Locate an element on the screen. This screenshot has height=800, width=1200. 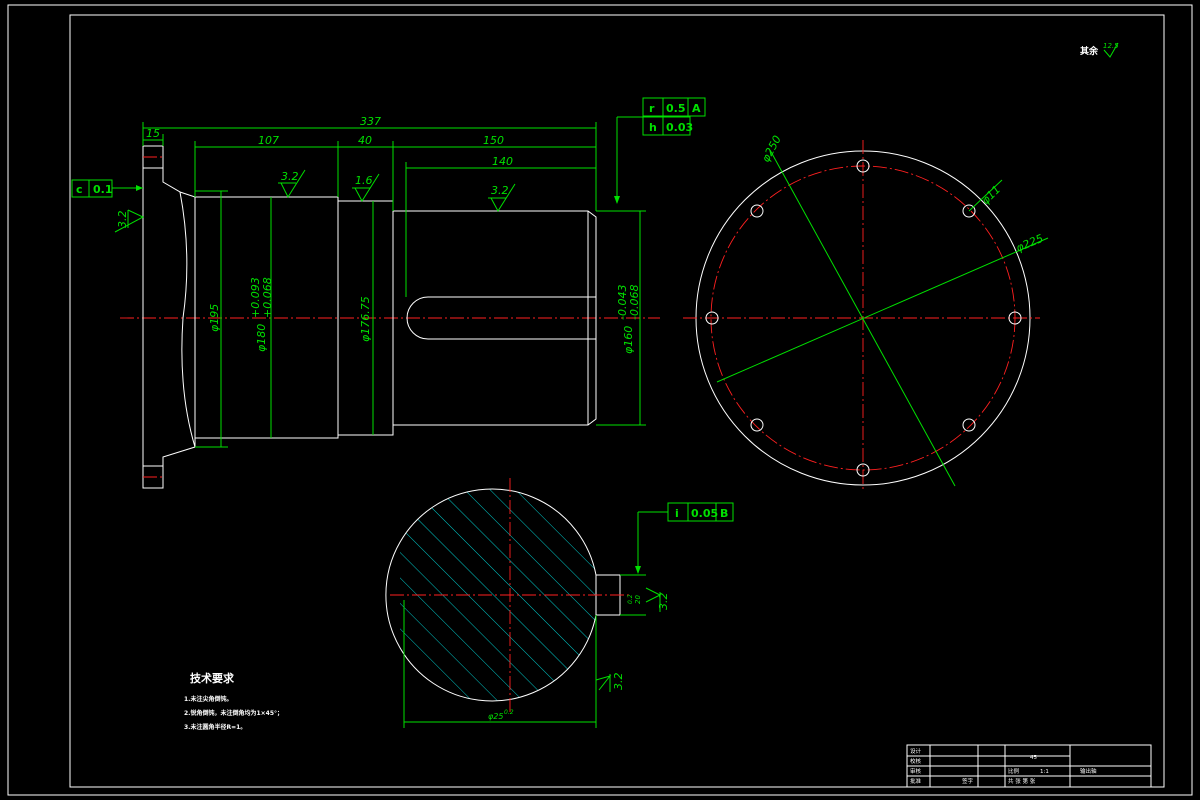
dim-dia-180: φ180 +0.093 +0.068 is located at coordinates (261, 317).